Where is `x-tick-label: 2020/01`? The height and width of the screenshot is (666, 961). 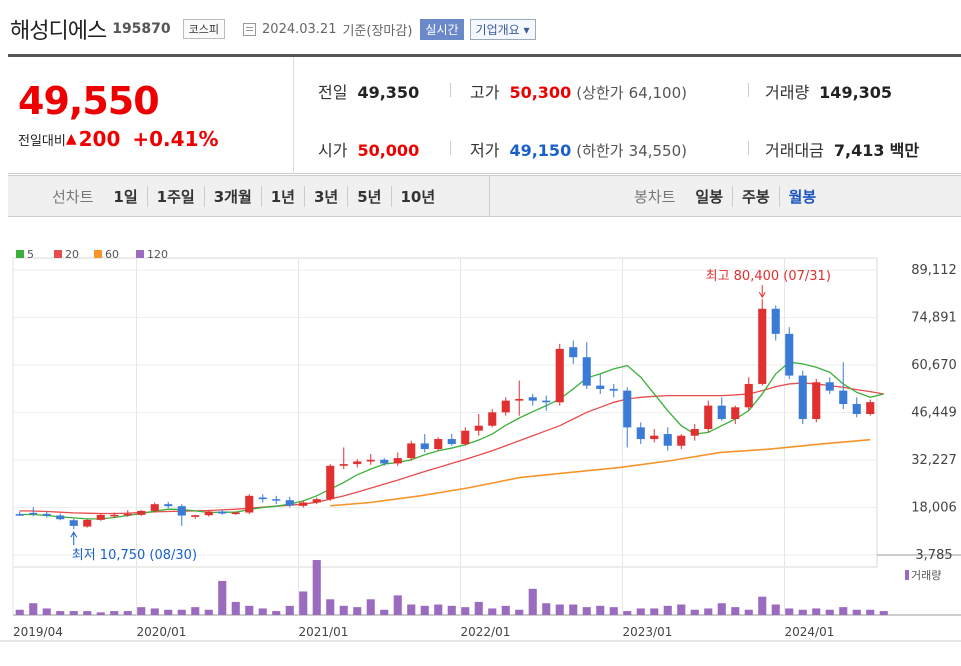 x-tick-label: 2020/01 is located at coordinates (162, 632).